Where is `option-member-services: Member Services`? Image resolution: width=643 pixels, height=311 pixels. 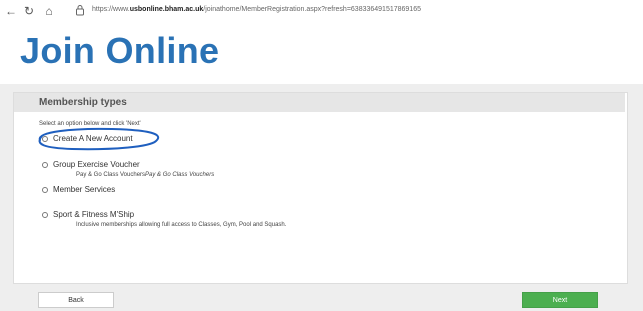
option-member-services: Member Services is located at coordinates (78, 189).